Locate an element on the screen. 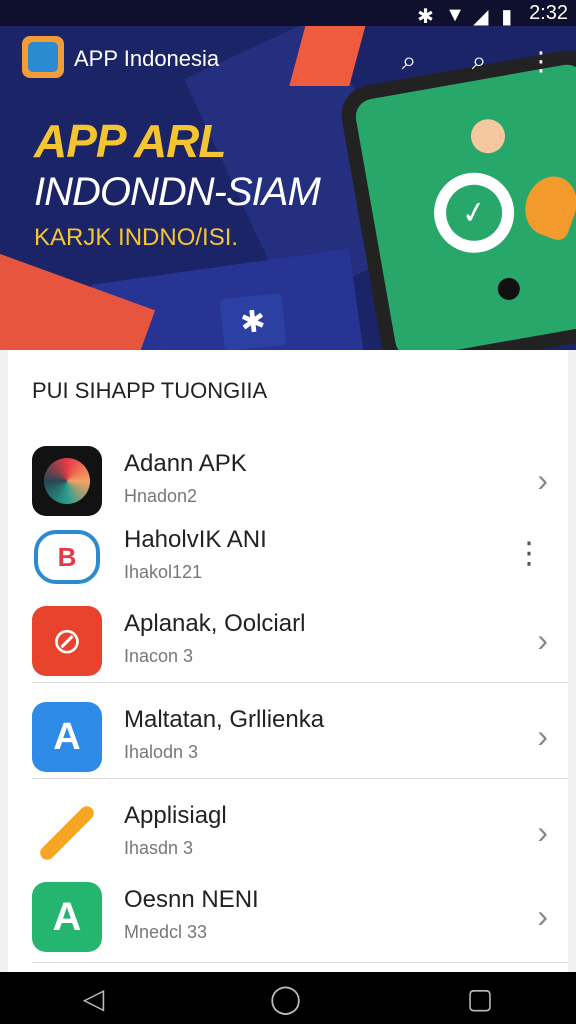 The height and width of the screenshot is (1024, 576). settings-gear-button: ✱ is located at coordinates (253, 321).